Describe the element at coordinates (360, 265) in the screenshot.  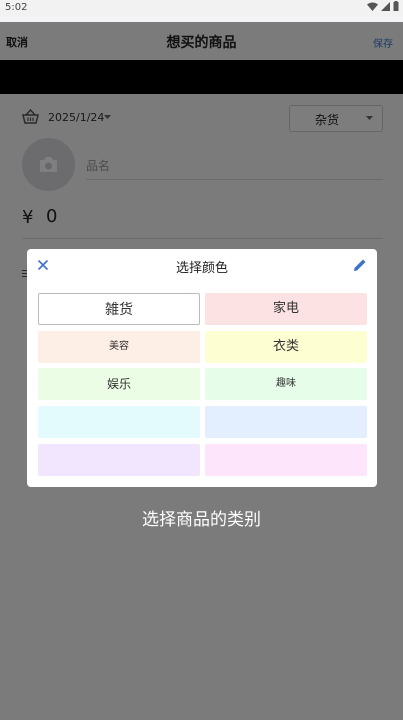
I see `edit-icon` at that location.